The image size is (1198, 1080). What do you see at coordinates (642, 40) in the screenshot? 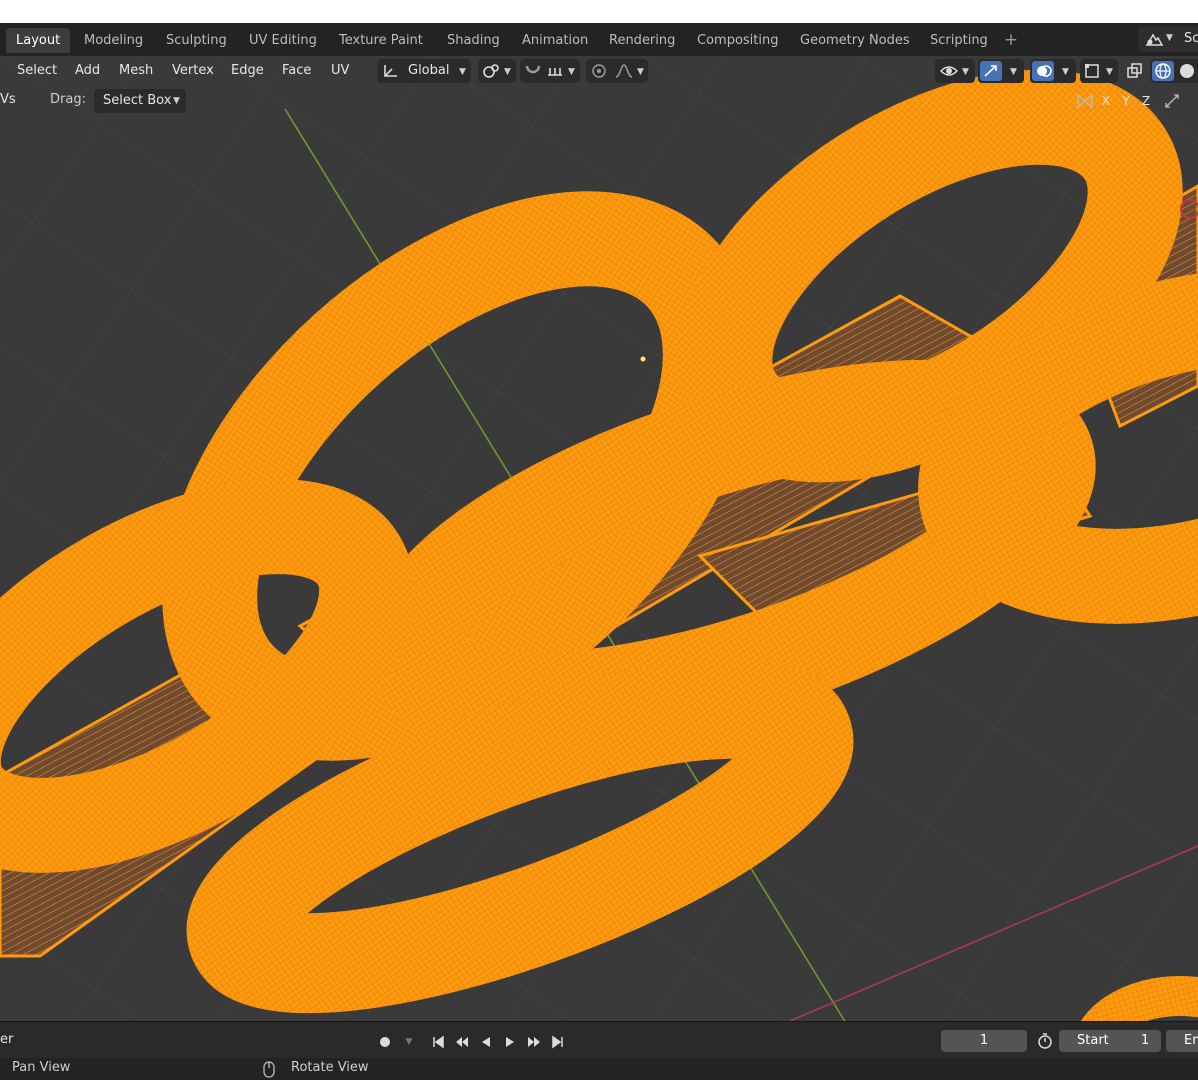
I see `tab-rendering: Rendering` at bounding box center [642, 40].